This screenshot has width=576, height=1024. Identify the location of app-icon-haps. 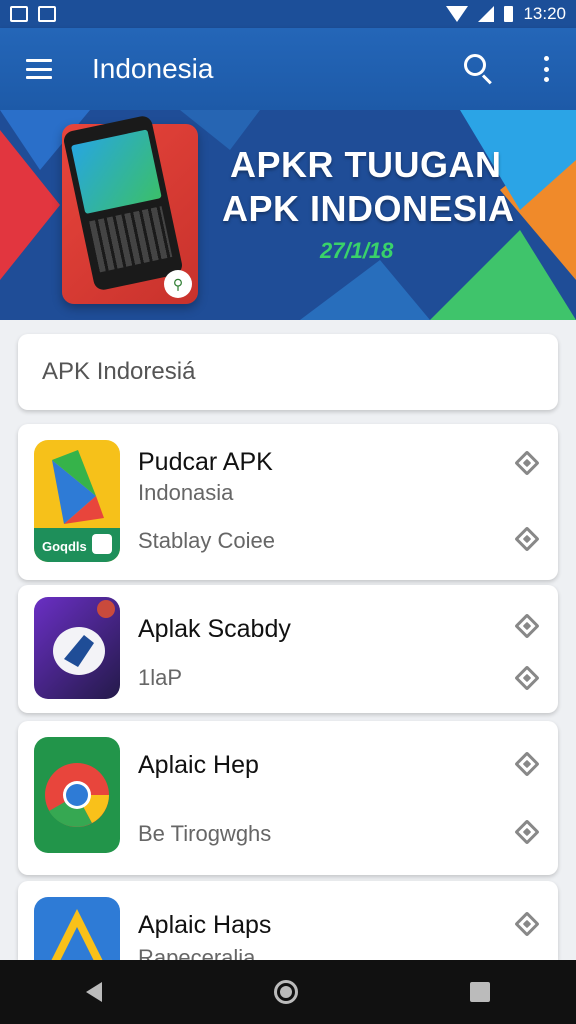
(77, 928).